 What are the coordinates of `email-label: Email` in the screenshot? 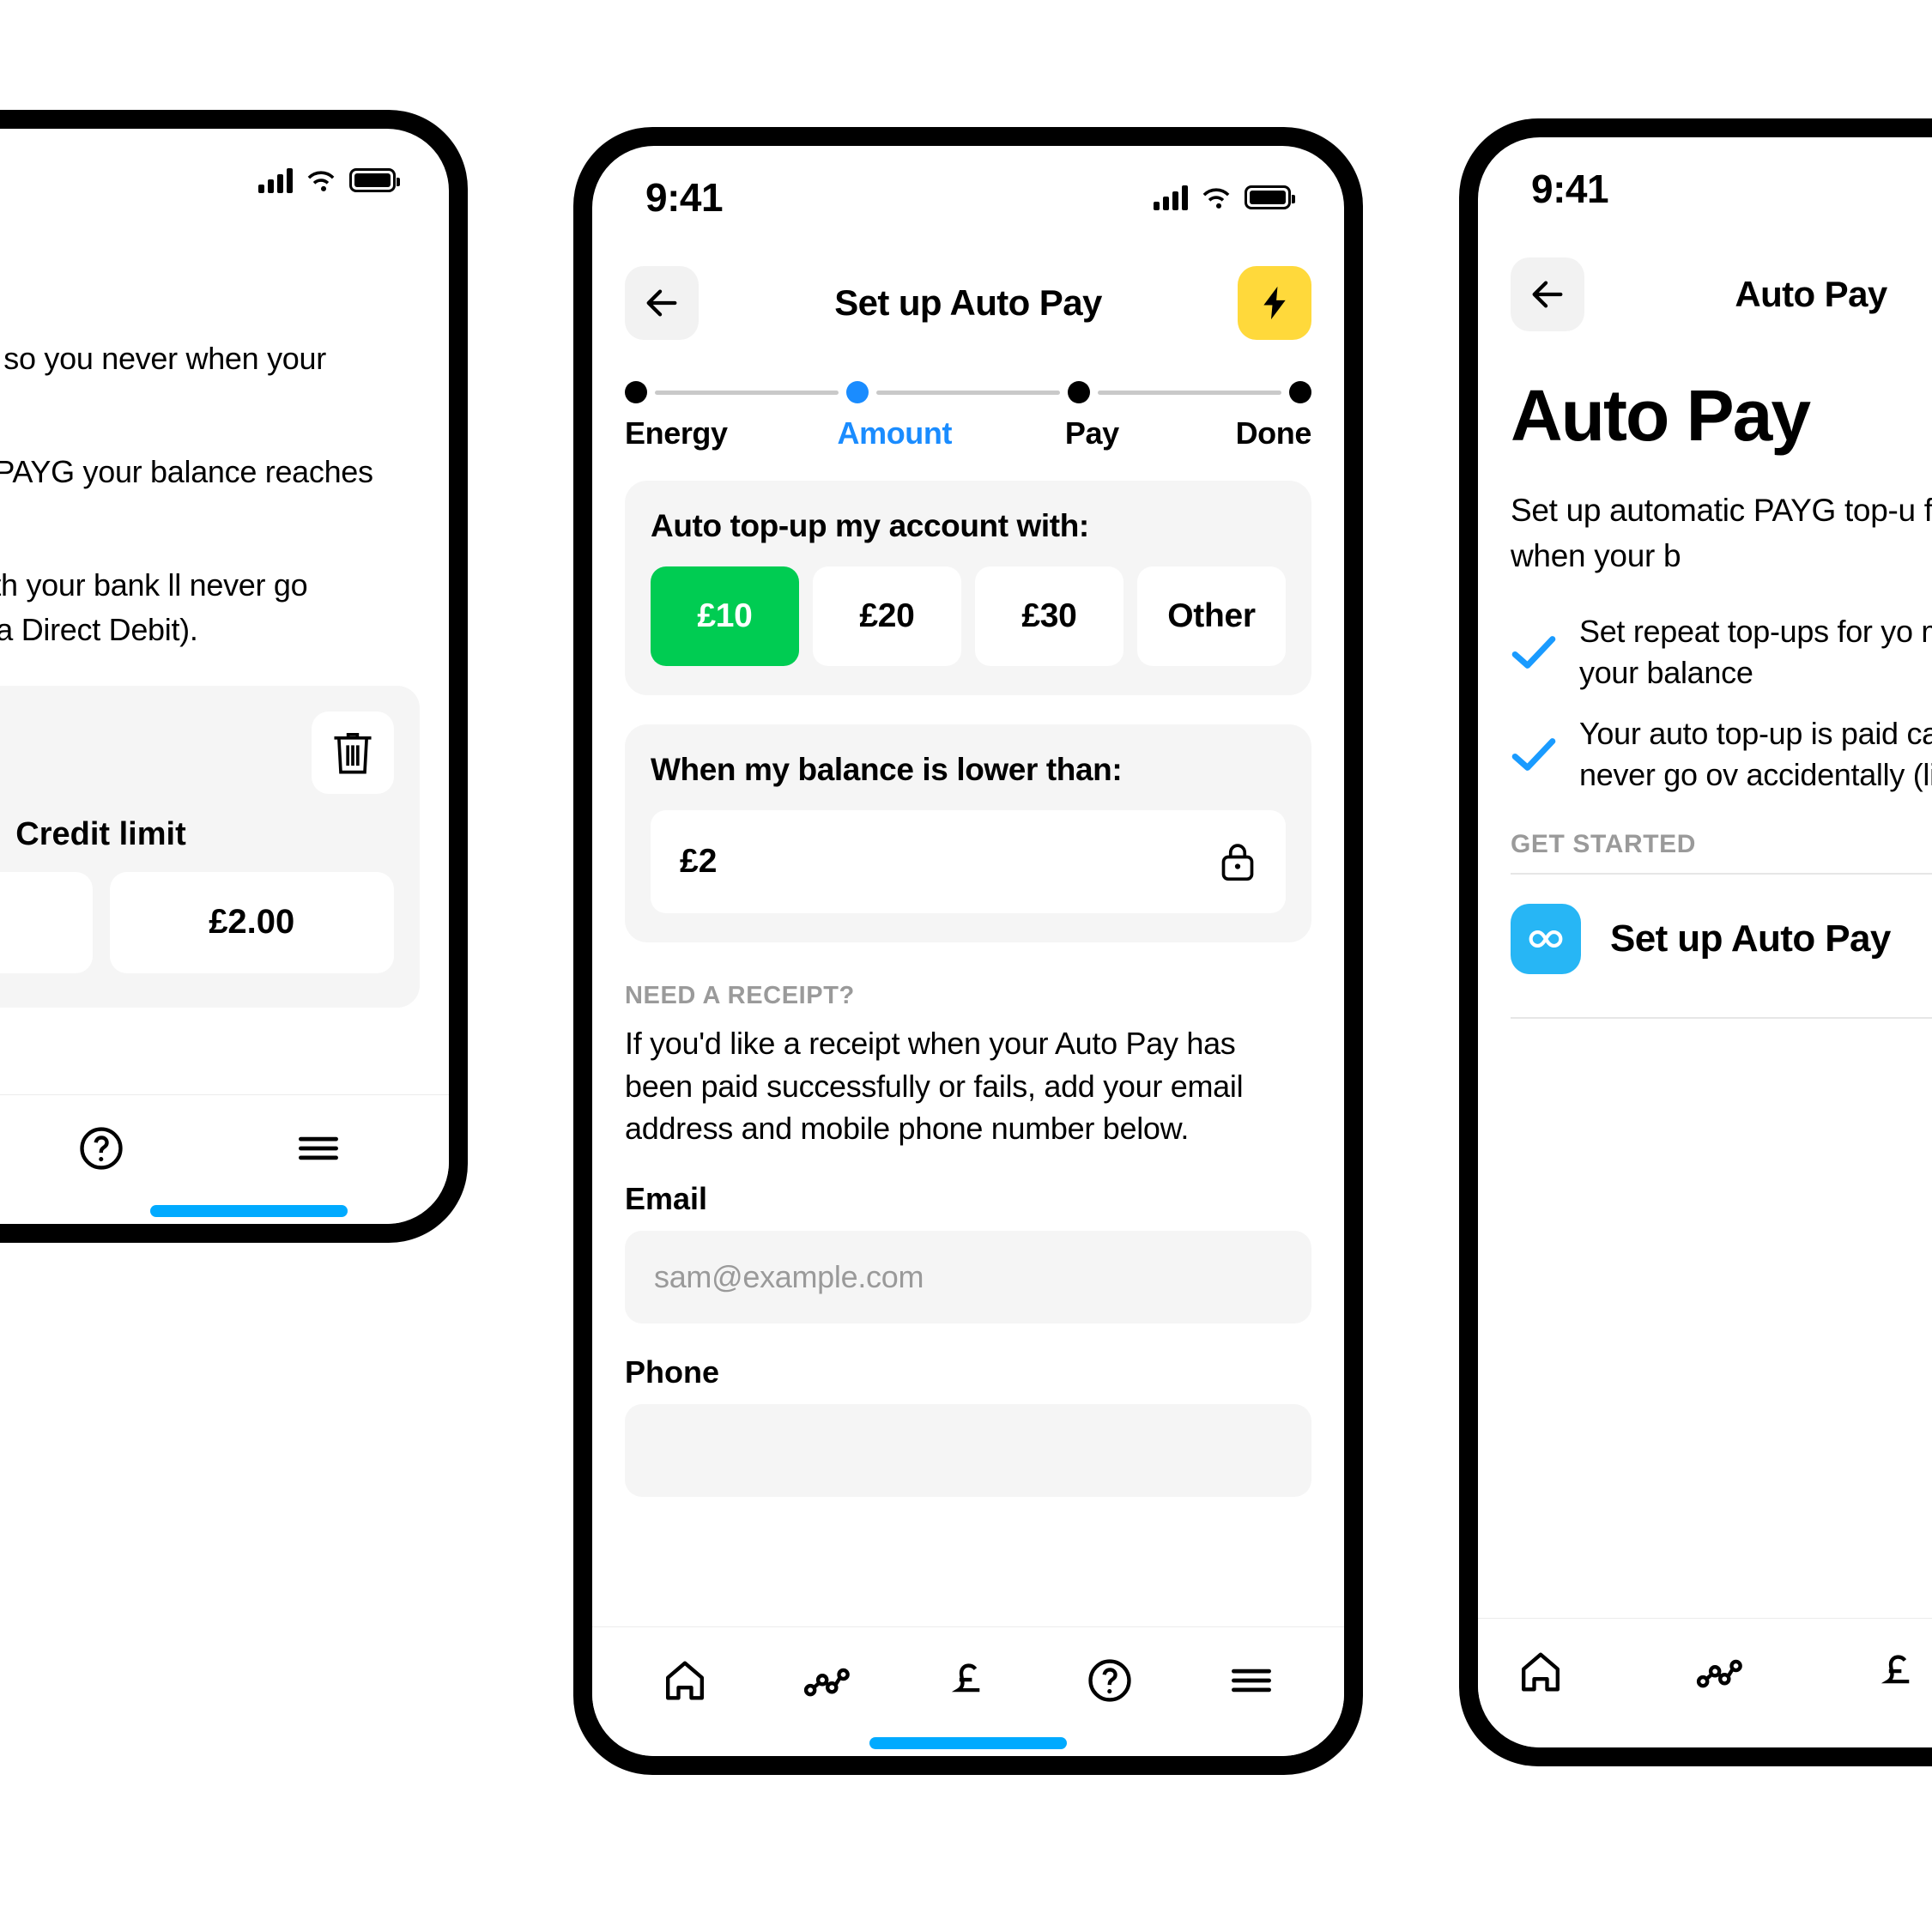 It's located at (666, 1199).